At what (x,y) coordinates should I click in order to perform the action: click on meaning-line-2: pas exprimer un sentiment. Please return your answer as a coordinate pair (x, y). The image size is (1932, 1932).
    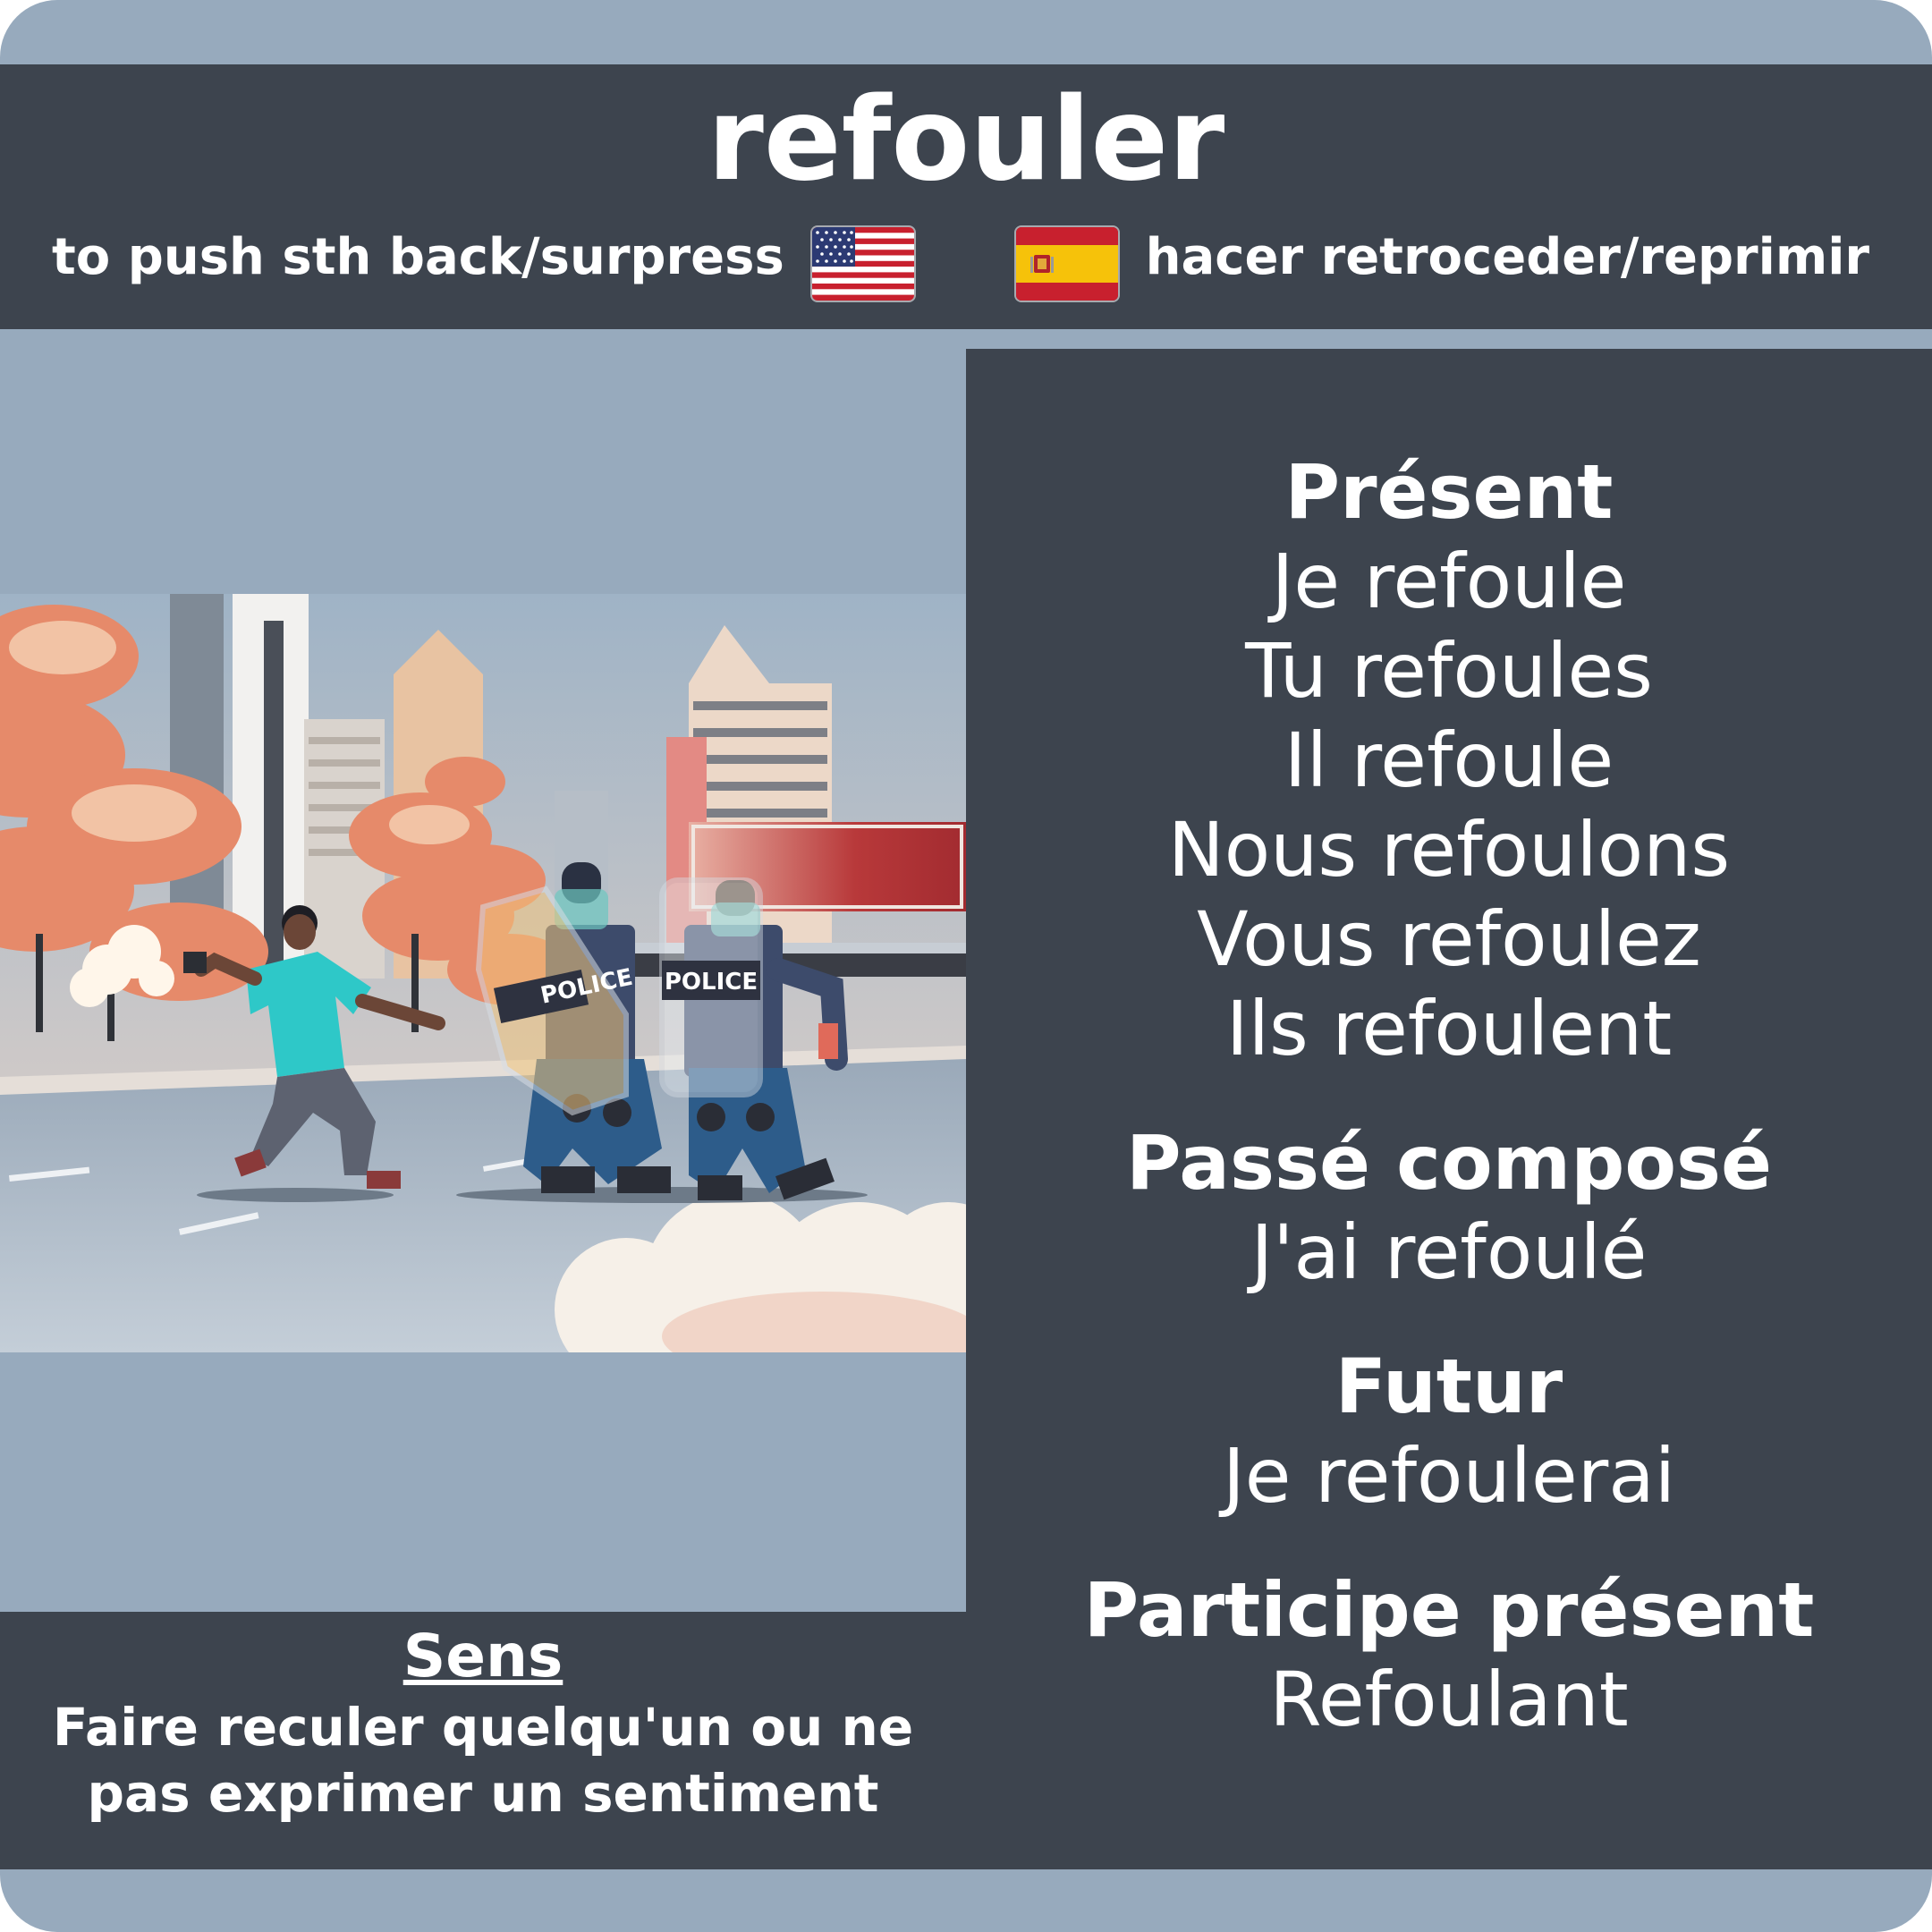
    Looking at the image, I should click on (483, 1793).